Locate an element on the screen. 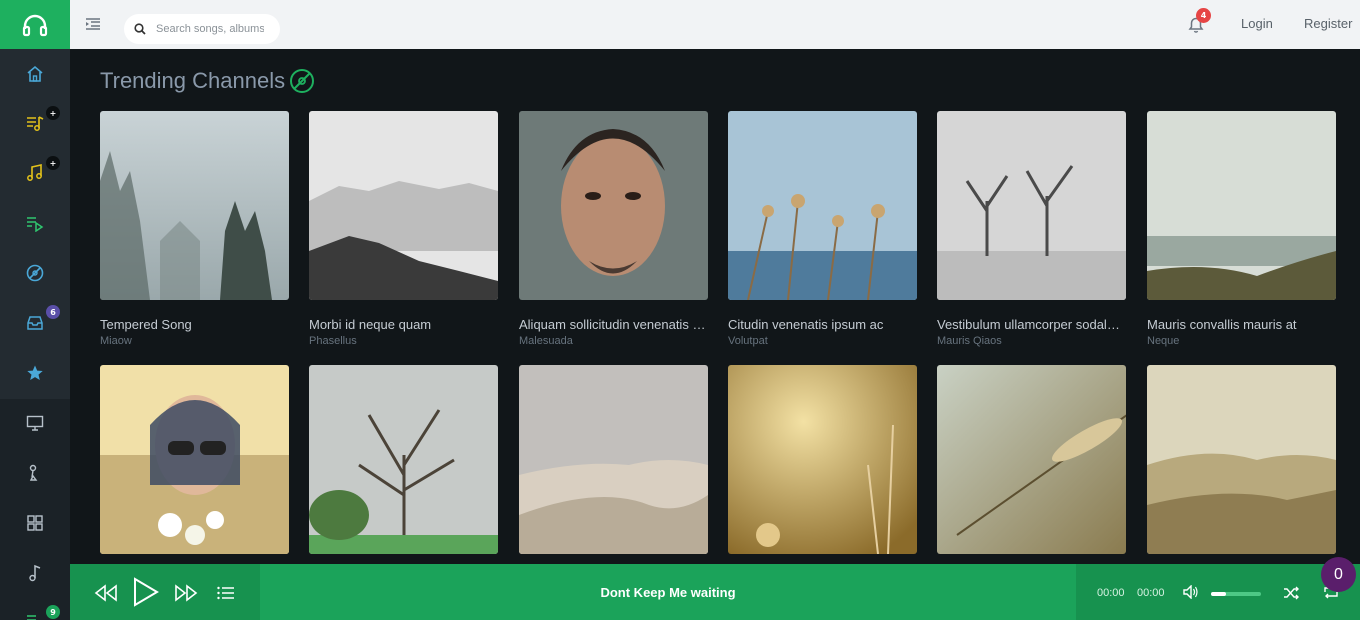 This screenshot has width=1360, height=620. volume-icon is located at coordinates (1191, 592).